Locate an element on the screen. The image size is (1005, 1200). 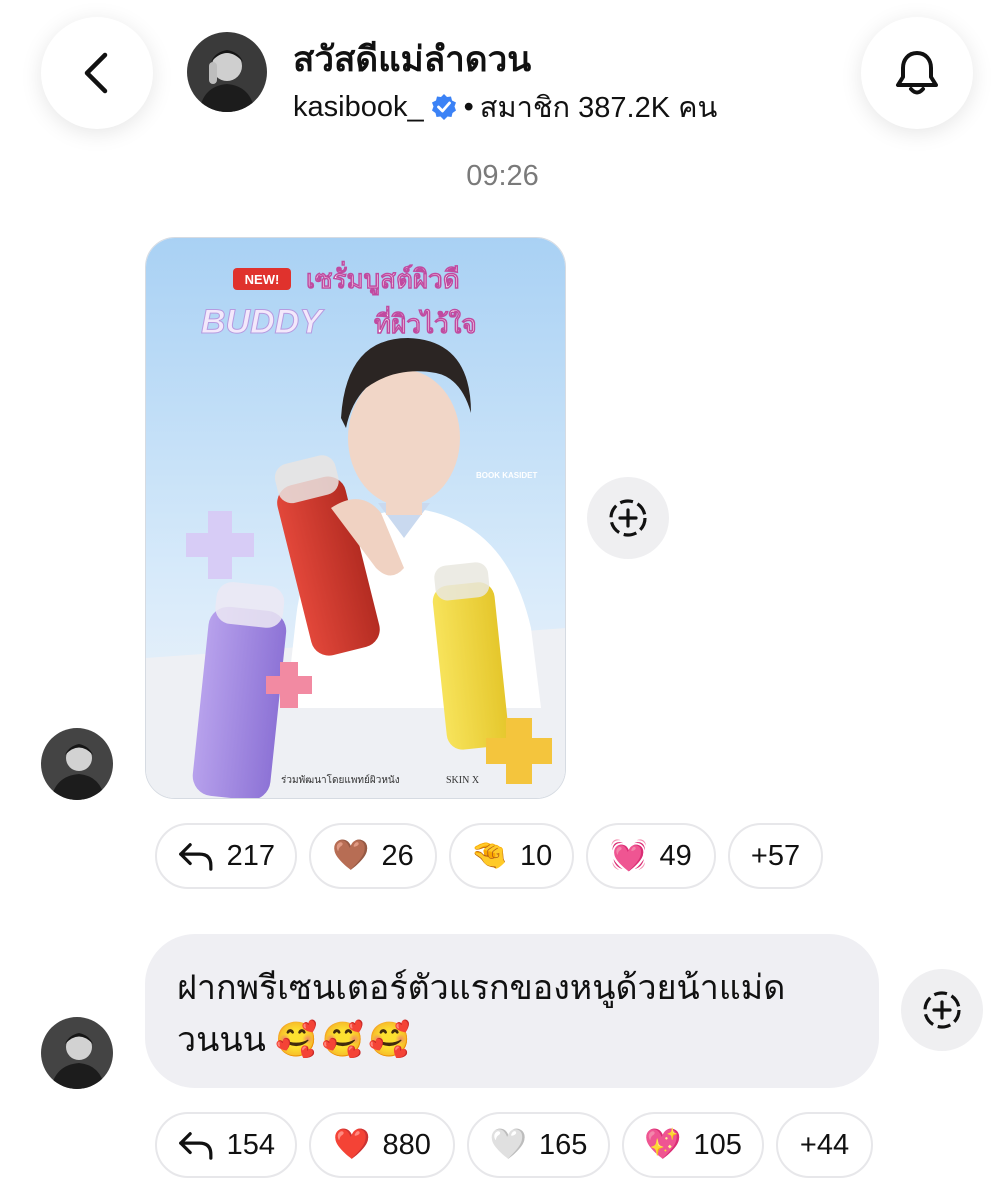
reaction-count: 880 is located at coordinates (406, 1144).